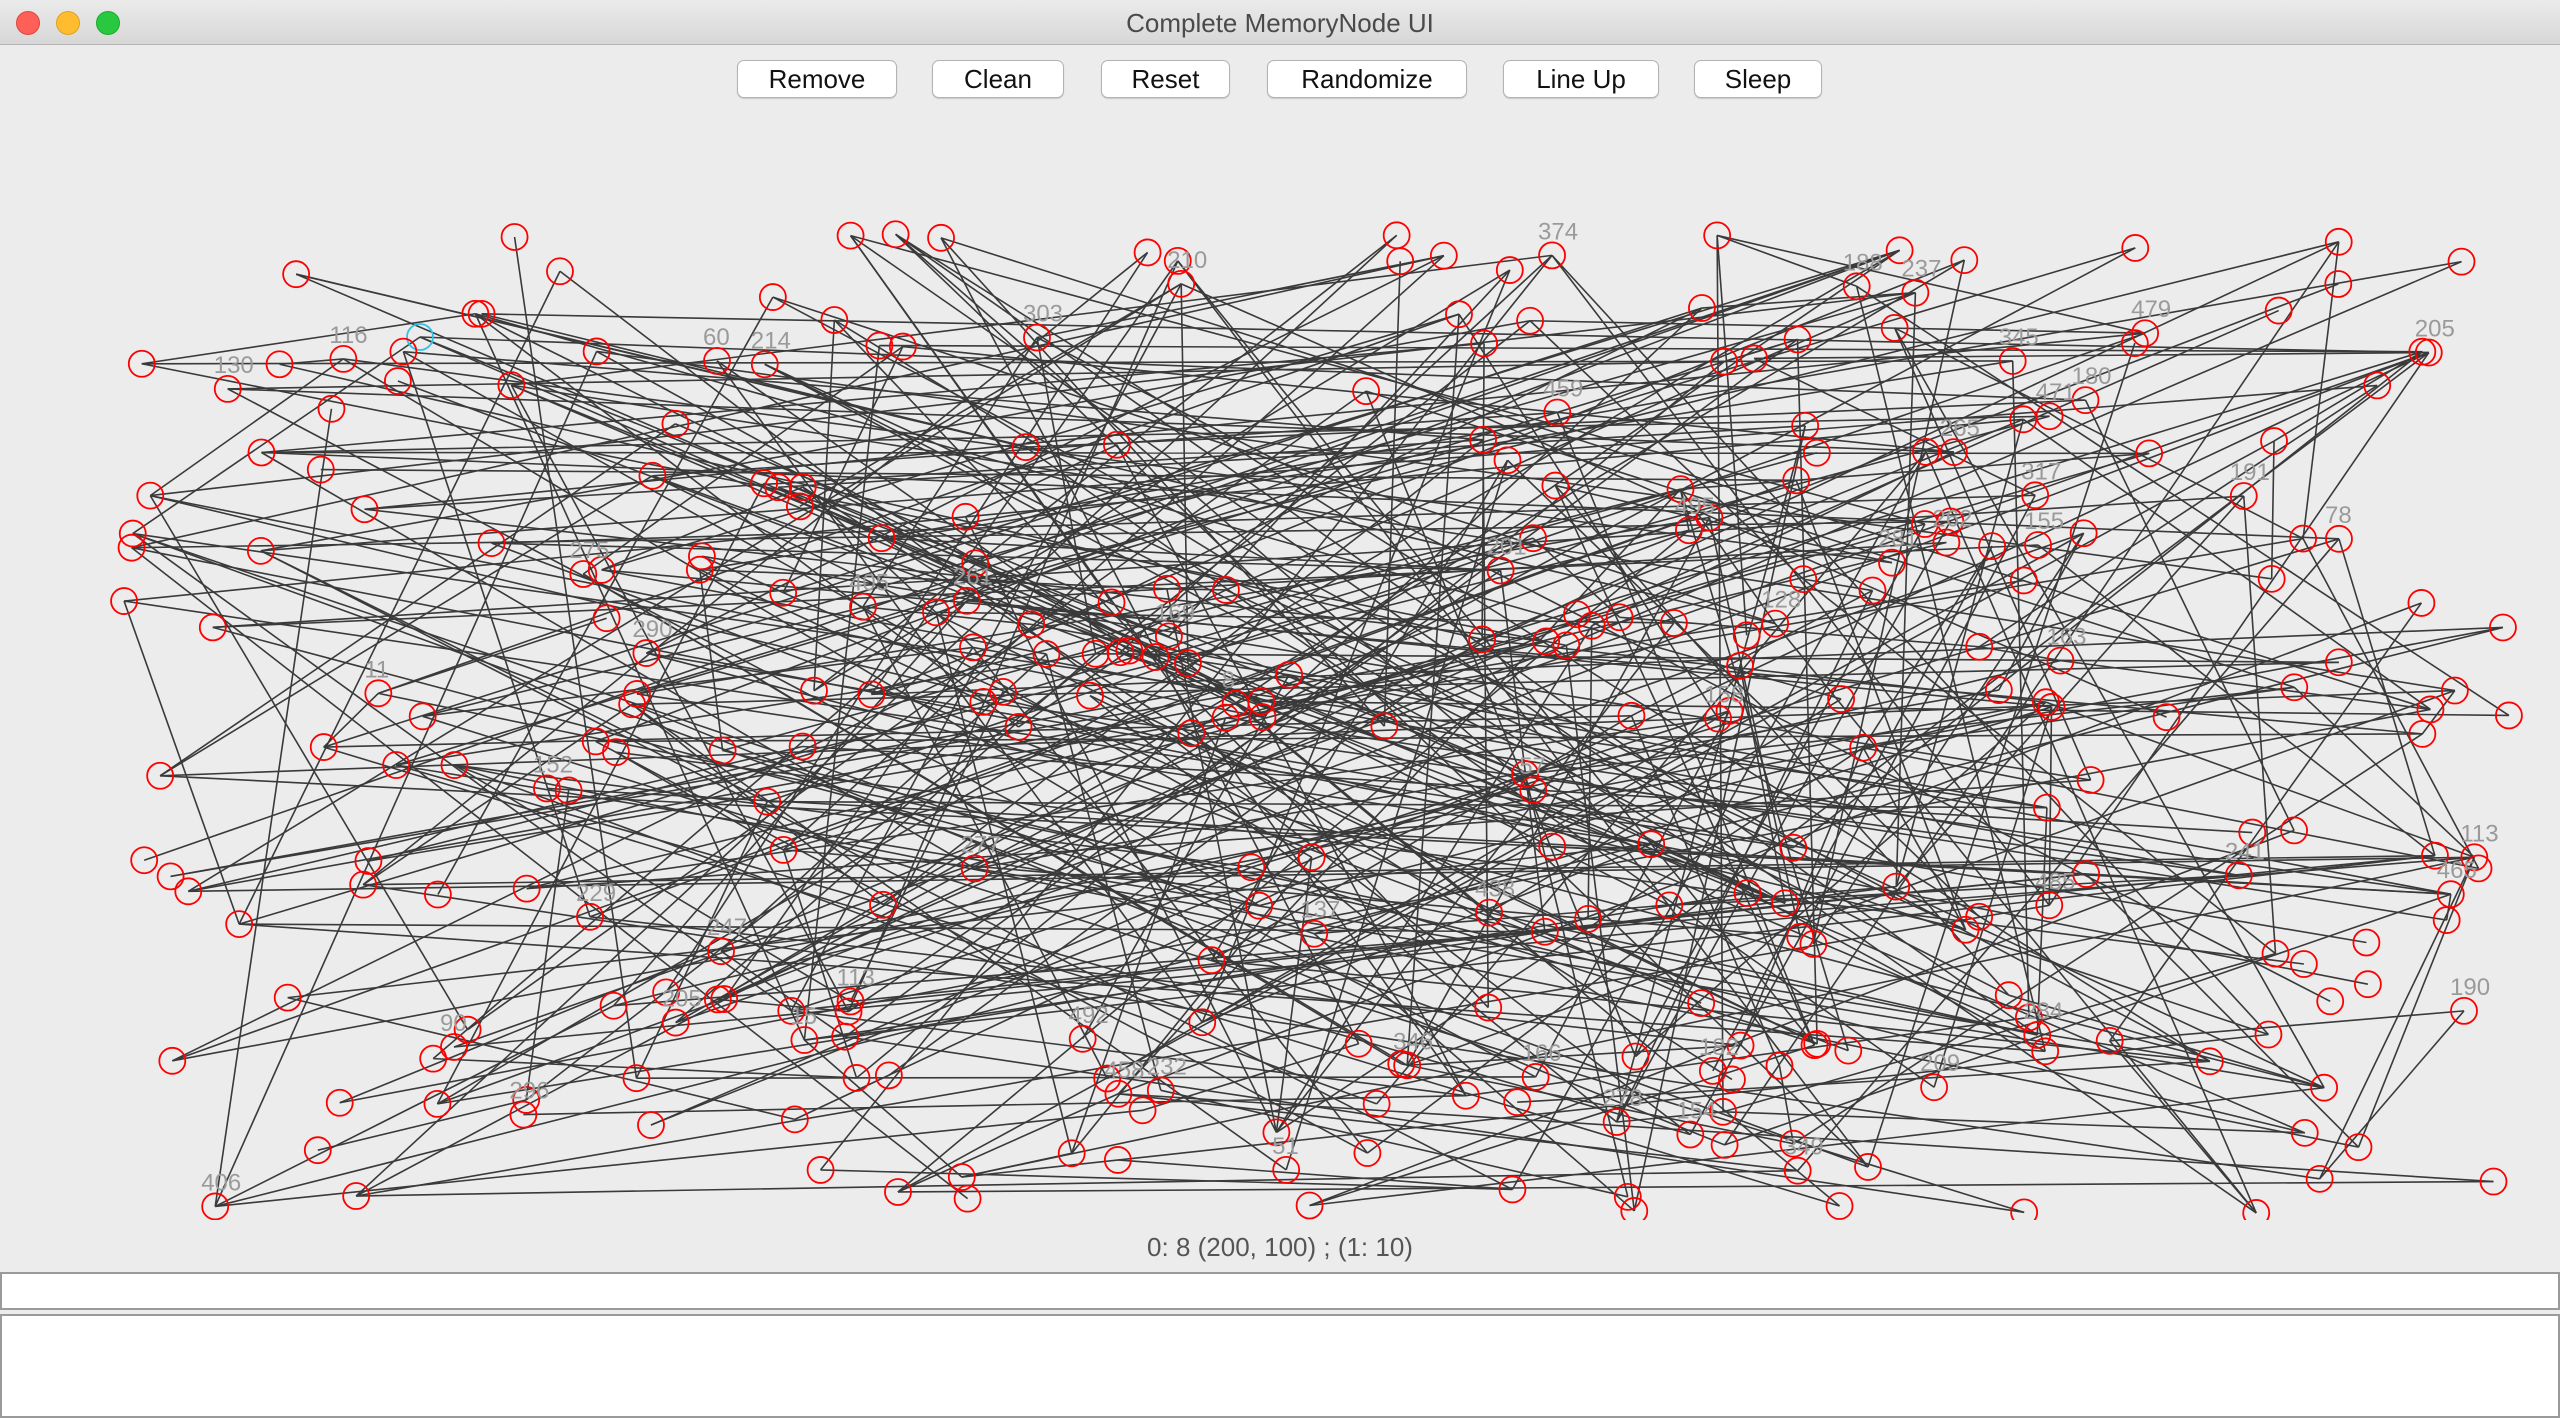 This screenshot has height=1418, width=2560. Describe the element at coordinates (596, 893) in the screenshot. I see `memory-node-label: 229` at that location.